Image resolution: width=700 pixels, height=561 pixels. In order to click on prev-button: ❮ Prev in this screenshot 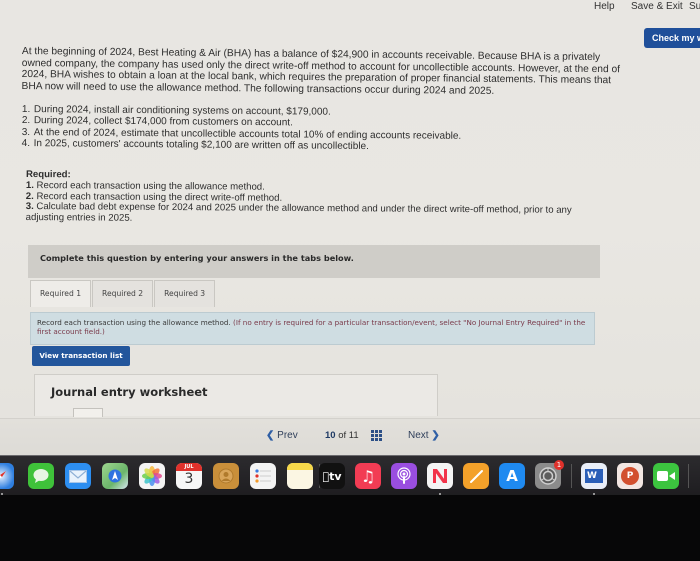, I will do `click(282, 435)`.